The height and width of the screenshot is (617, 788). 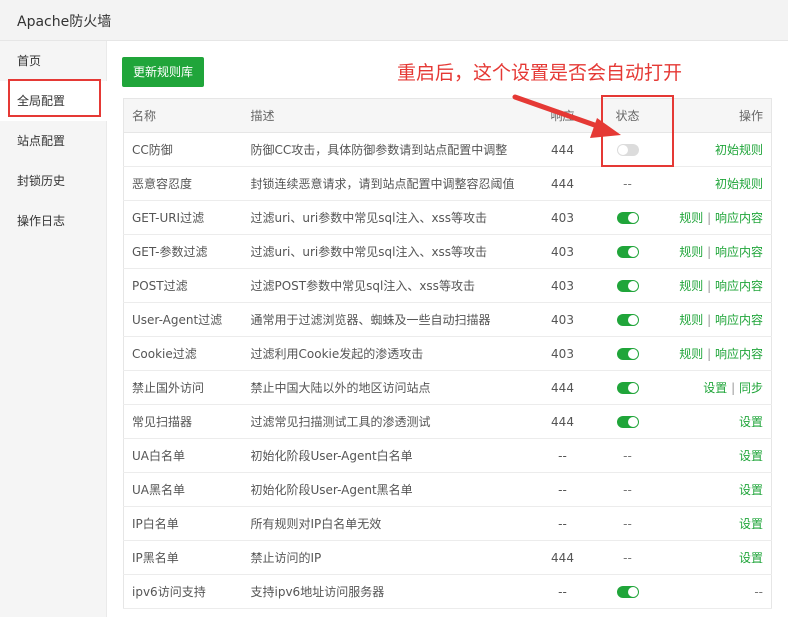 I want to click on table-row: 常见扫描器 过滤常见扫描测试工具的渗透测试 444 设置, so click(x=447, y=421).